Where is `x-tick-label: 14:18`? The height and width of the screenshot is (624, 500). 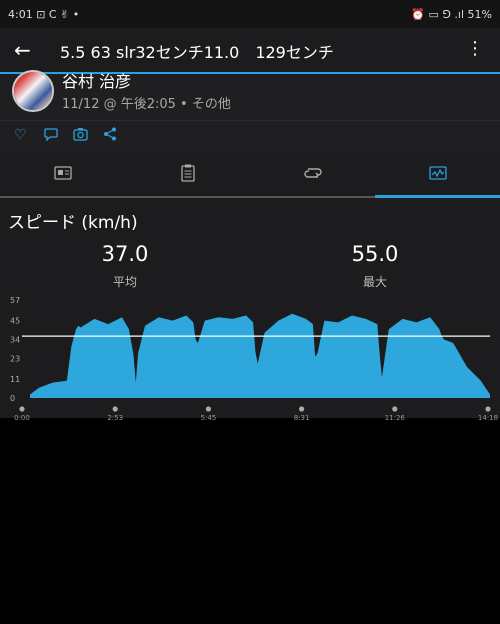 x-tick-label: 14:18 is located at coordinates (488, 417).